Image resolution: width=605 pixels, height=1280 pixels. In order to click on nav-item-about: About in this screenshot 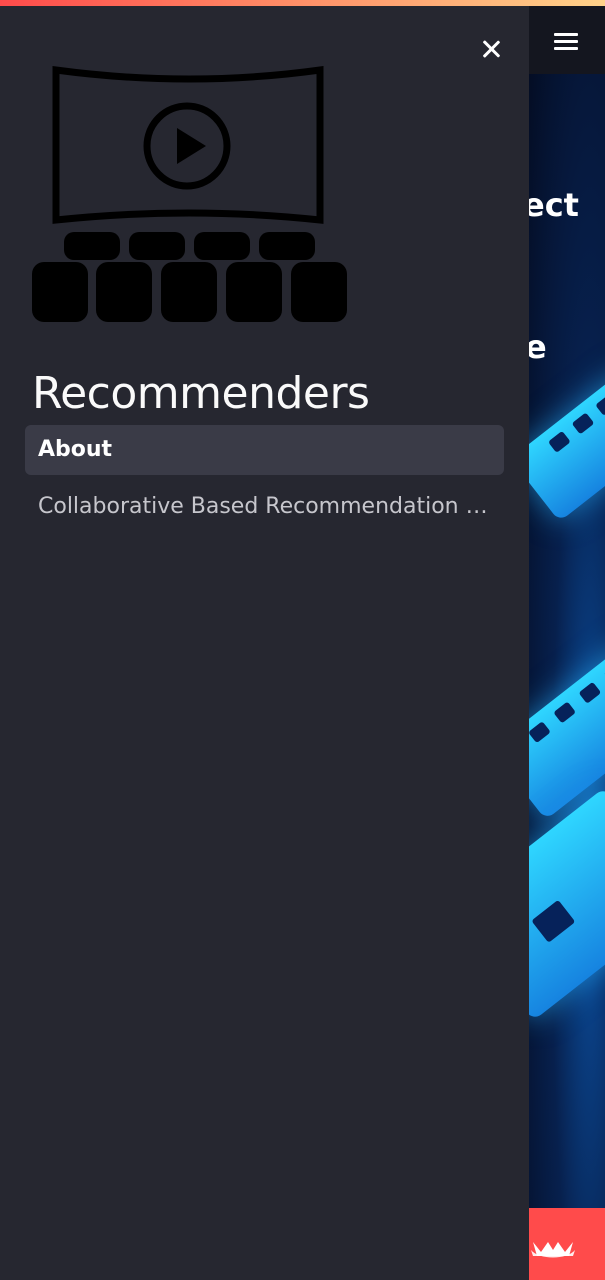, I will do `click(264, 450)`.